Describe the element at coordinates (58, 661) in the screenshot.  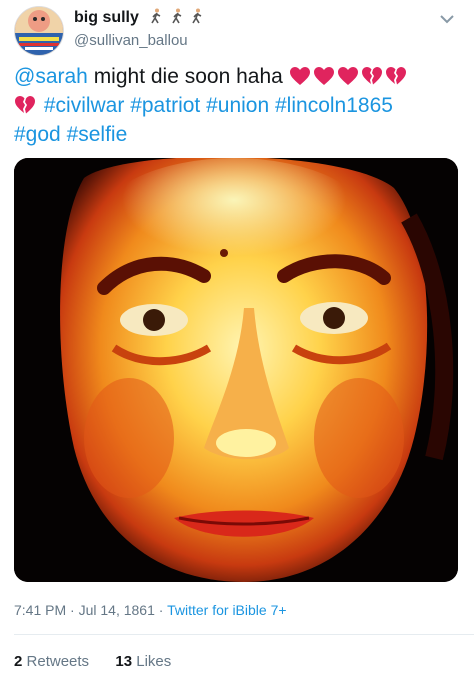
I see `retweets-label: Retweets` at that location.